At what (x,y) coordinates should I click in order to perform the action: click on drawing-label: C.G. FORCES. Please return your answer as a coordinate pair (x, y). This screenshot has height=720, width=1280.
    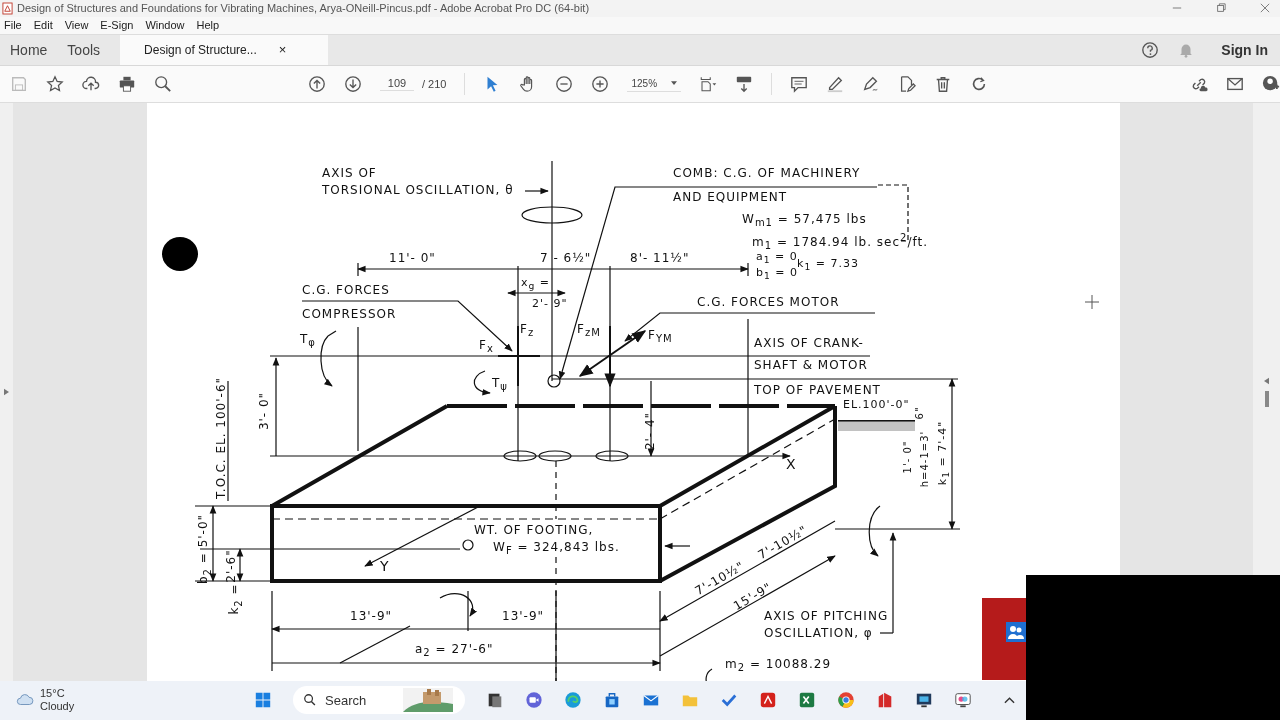
    Looking at the image, I should click on (346, 290).